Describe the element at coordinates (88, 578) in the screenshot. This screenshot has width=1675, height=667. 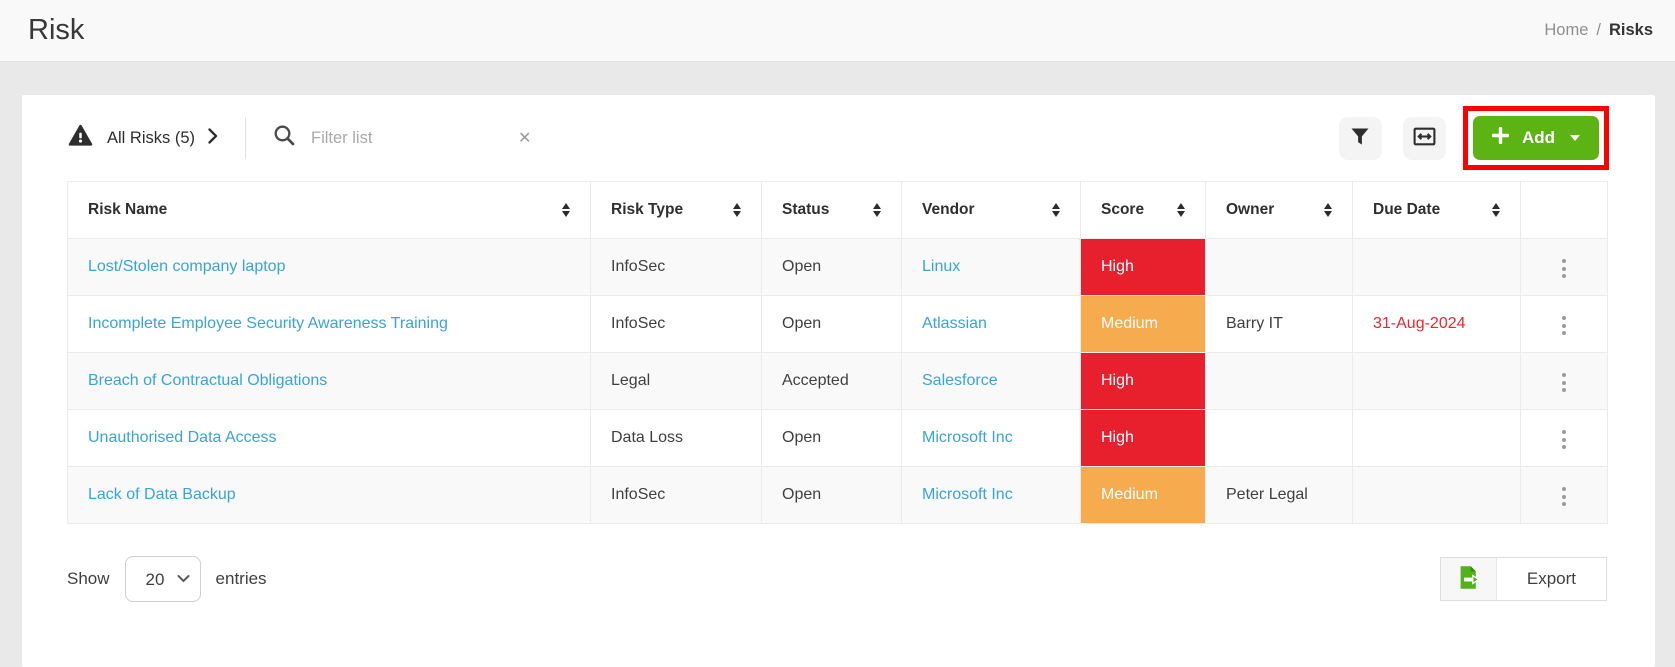
I see `show-label: Show` at that location.